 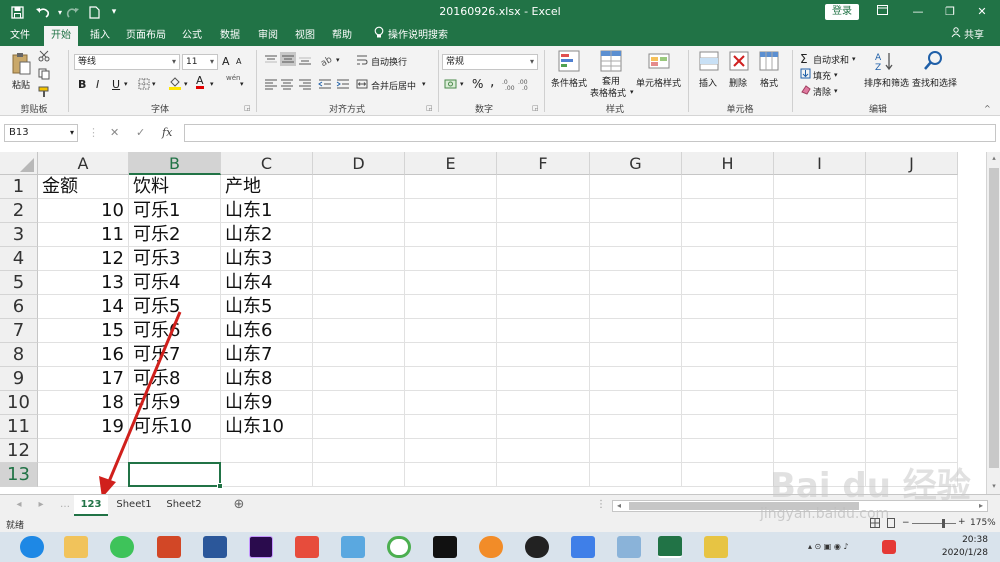 What do you see at coordinates (962, 522) in the screenshot?
I see `zoom-in-button: +` at bounding box center [962, 522].